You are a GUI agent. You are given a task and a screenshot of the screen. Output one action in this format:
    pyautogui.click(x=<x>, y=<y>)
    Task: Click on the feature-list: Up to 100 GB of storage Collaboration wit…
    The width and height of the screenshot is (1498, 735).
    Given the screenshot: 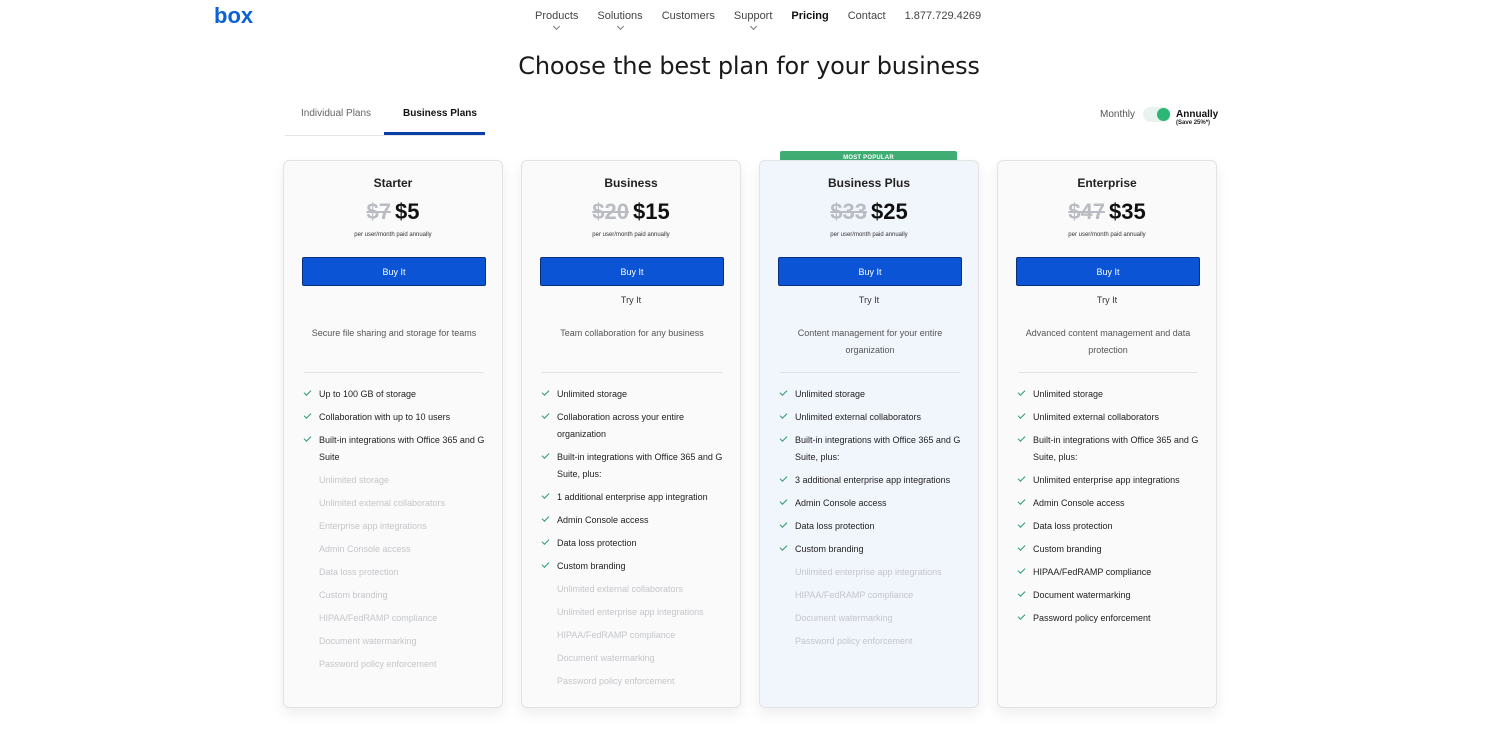 What is the action you would take?
    pyautogui.click(x=397, y=532)
    